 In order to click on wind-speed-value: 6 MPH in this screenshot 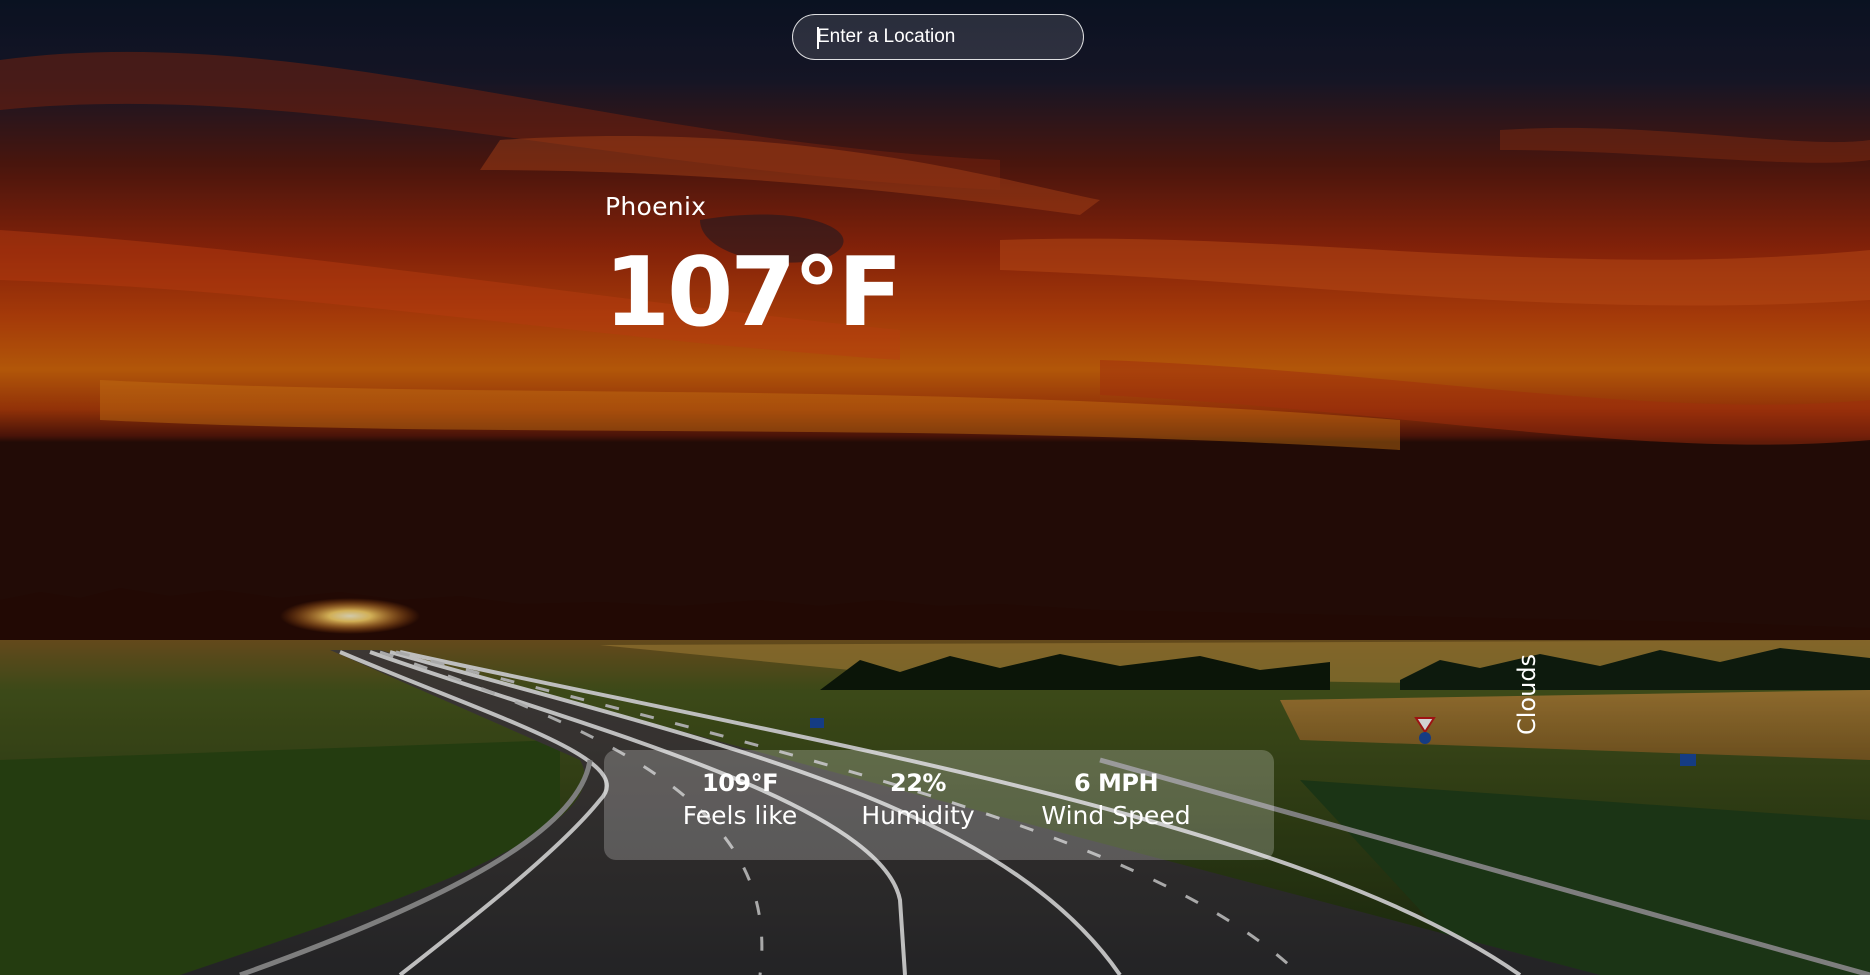, I will do `click(1116, 783)`.